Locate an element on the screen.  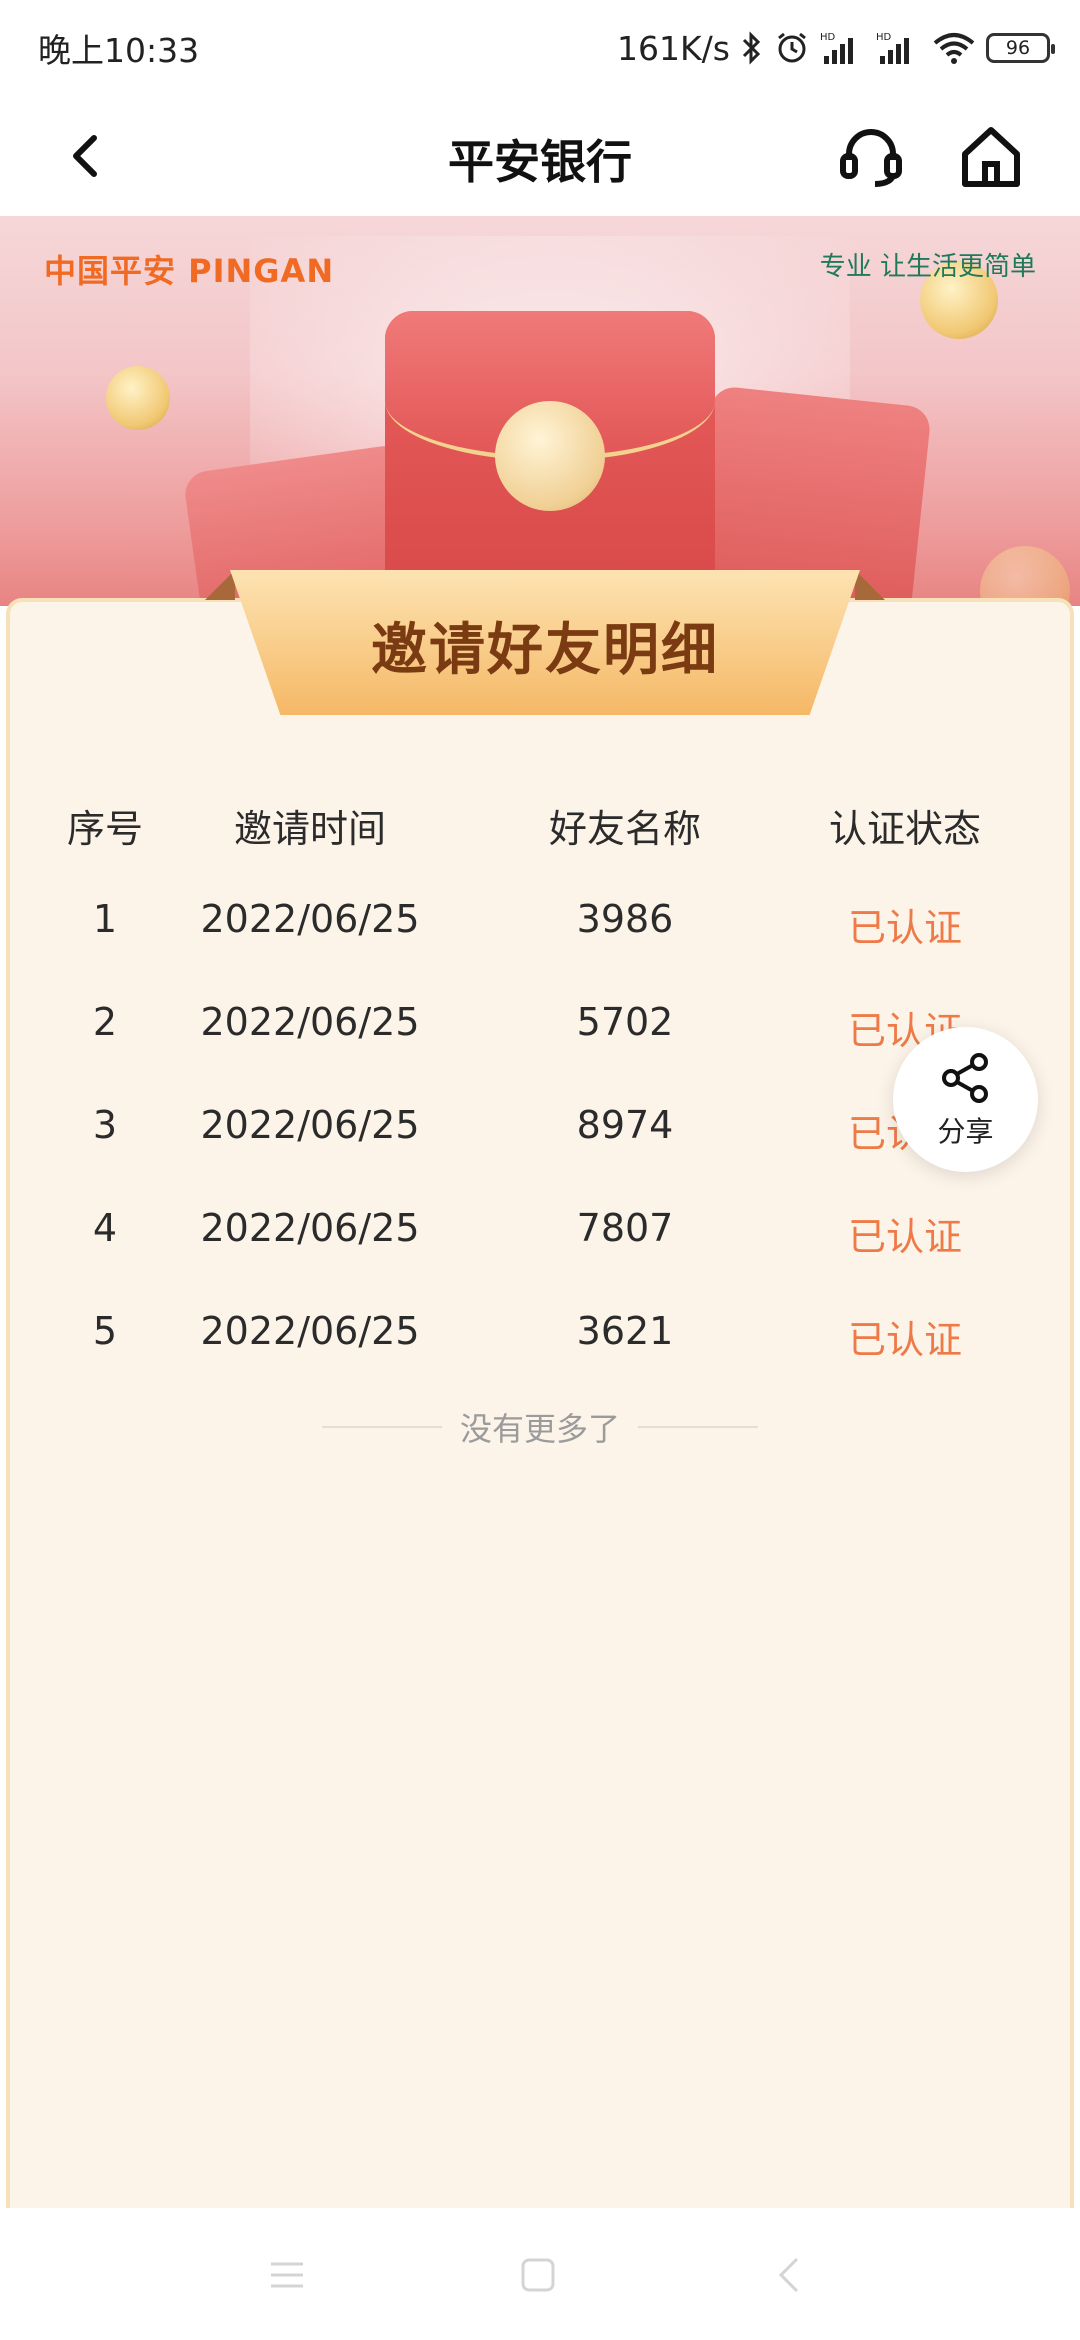
envelope-seal is located at coordinates (550, 456).